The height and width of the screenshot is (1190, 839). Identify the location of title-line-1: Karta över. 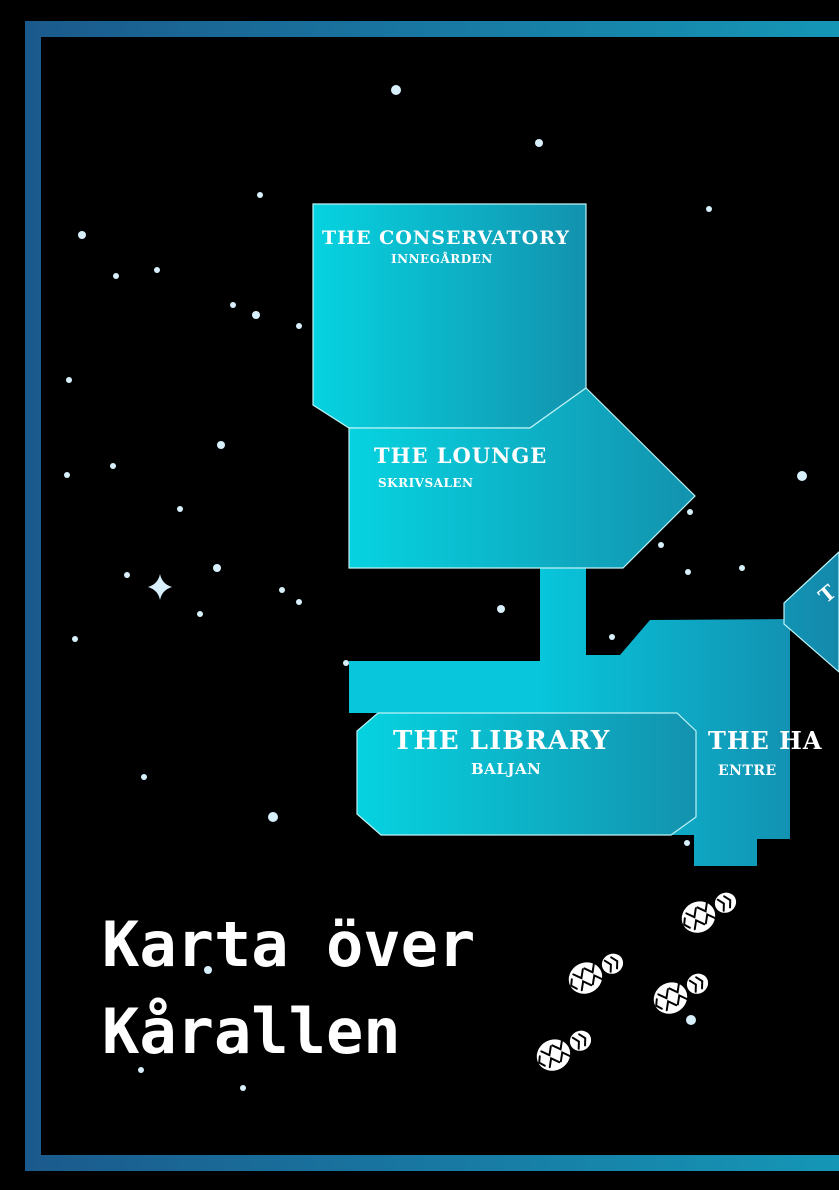
(288, 944).